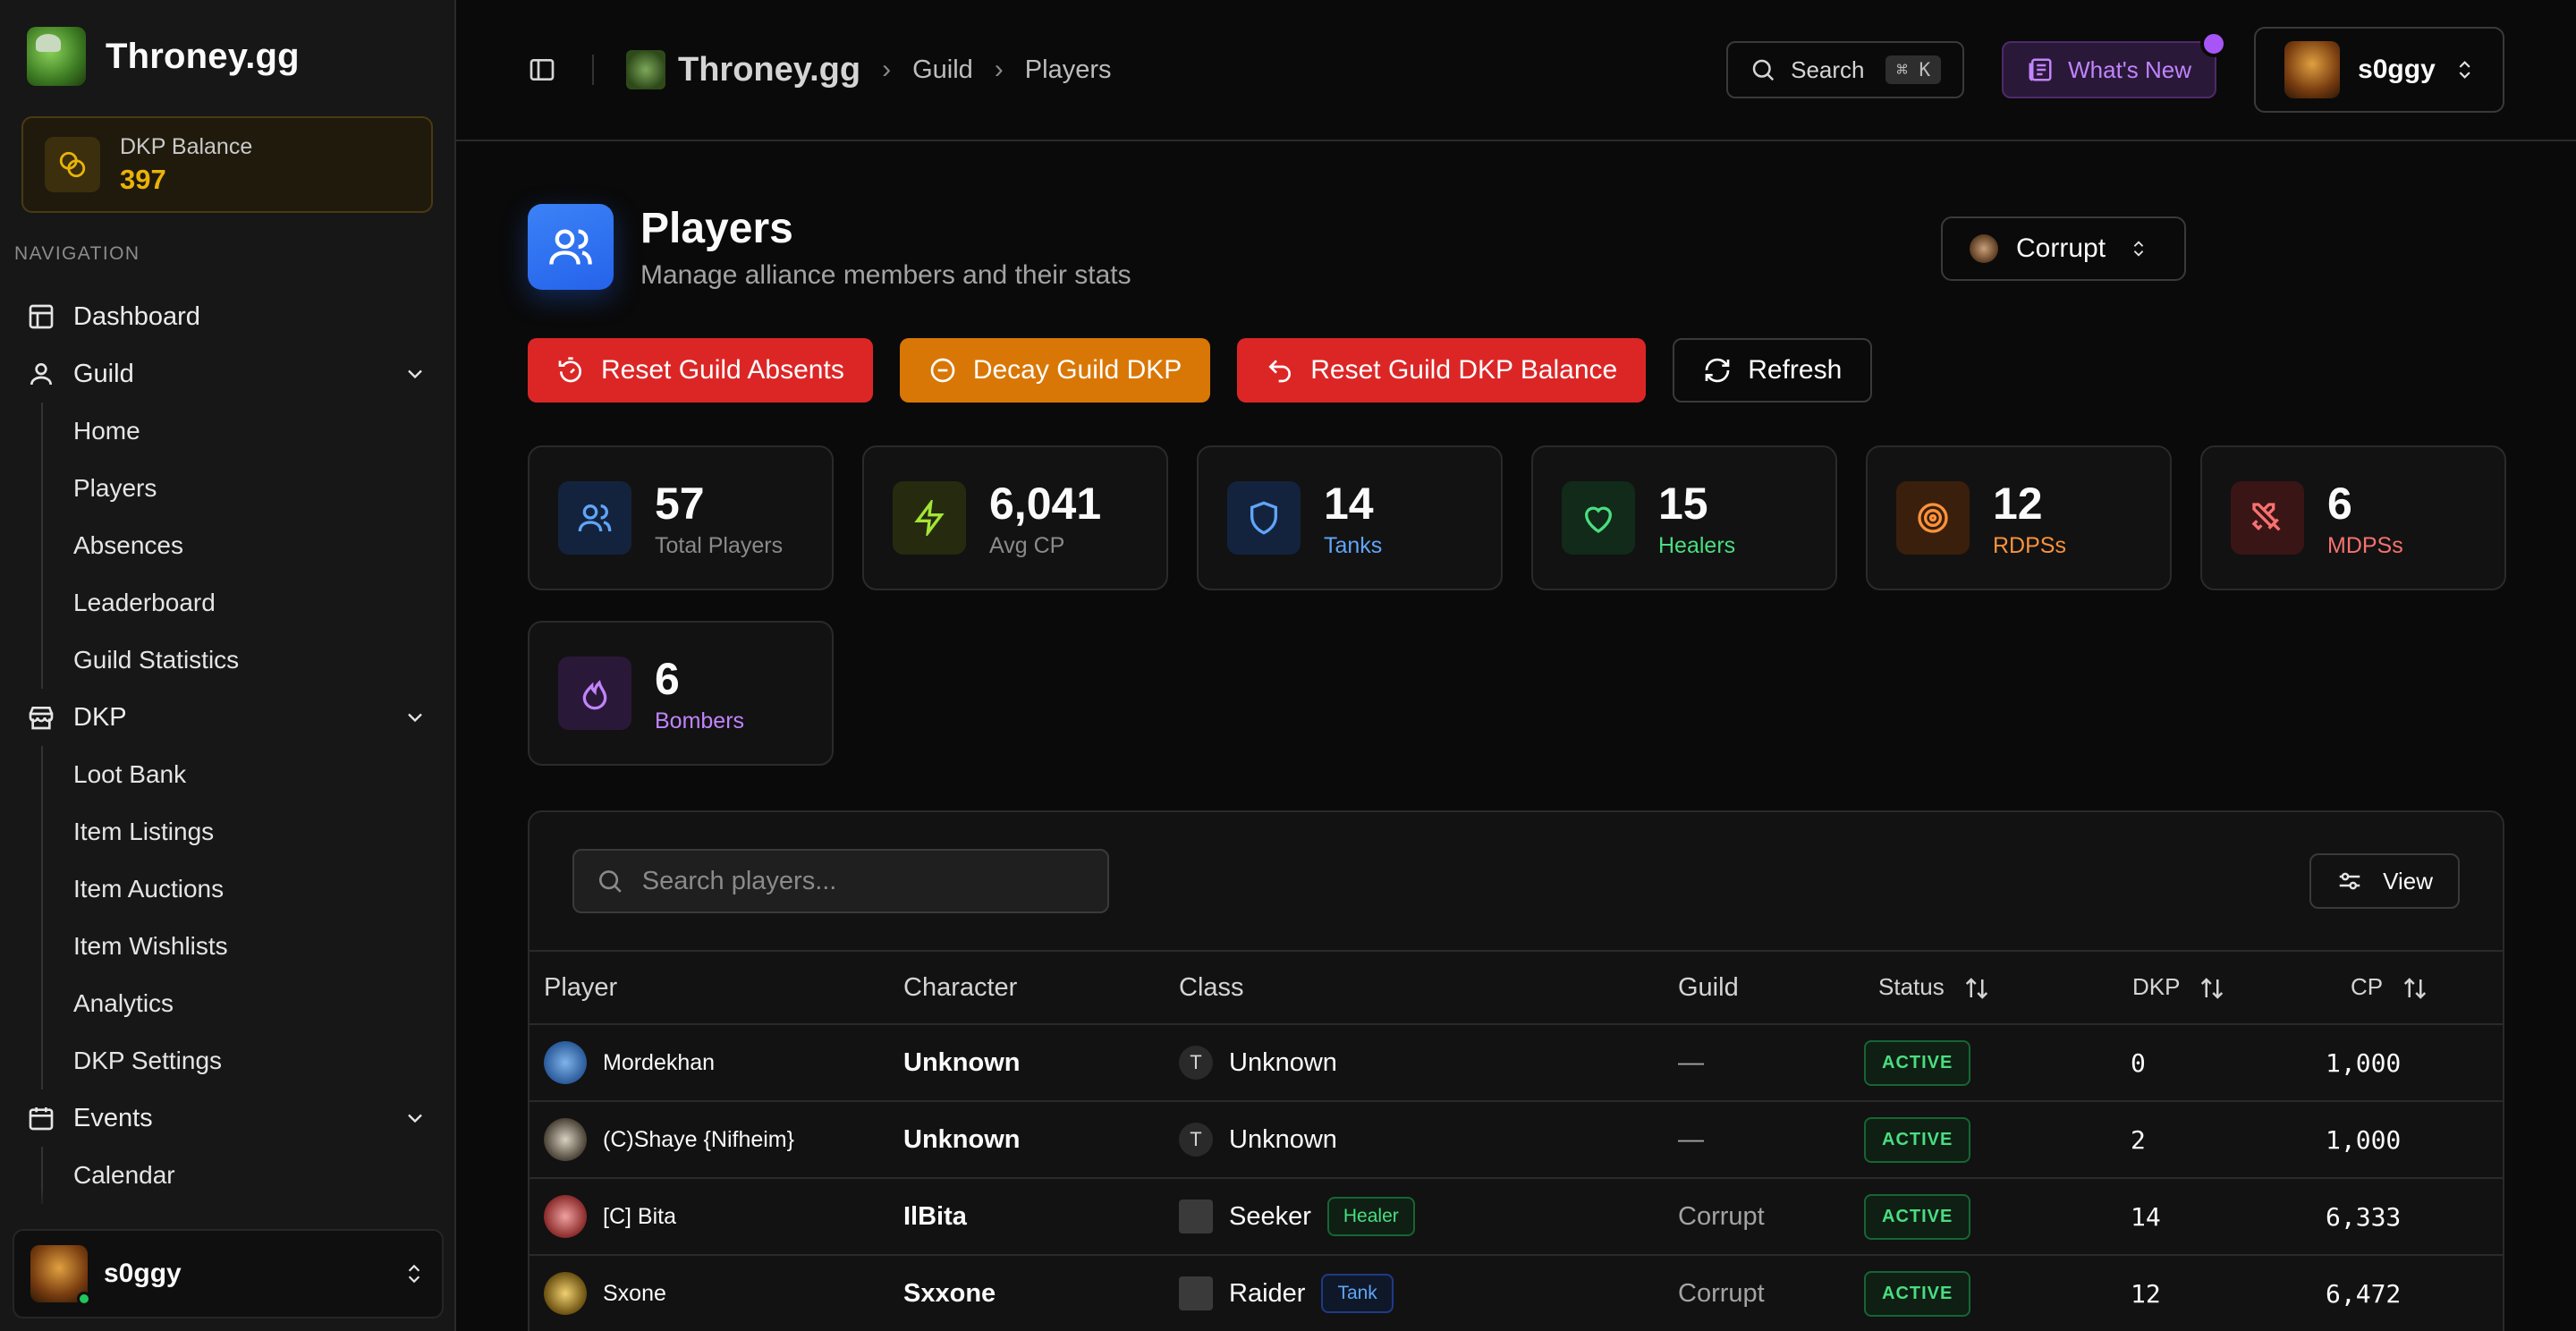  What do you see at coordinates (2349, 881) in the screenshot?
I see `sliders-icon` at bounding box center [2349, 881].